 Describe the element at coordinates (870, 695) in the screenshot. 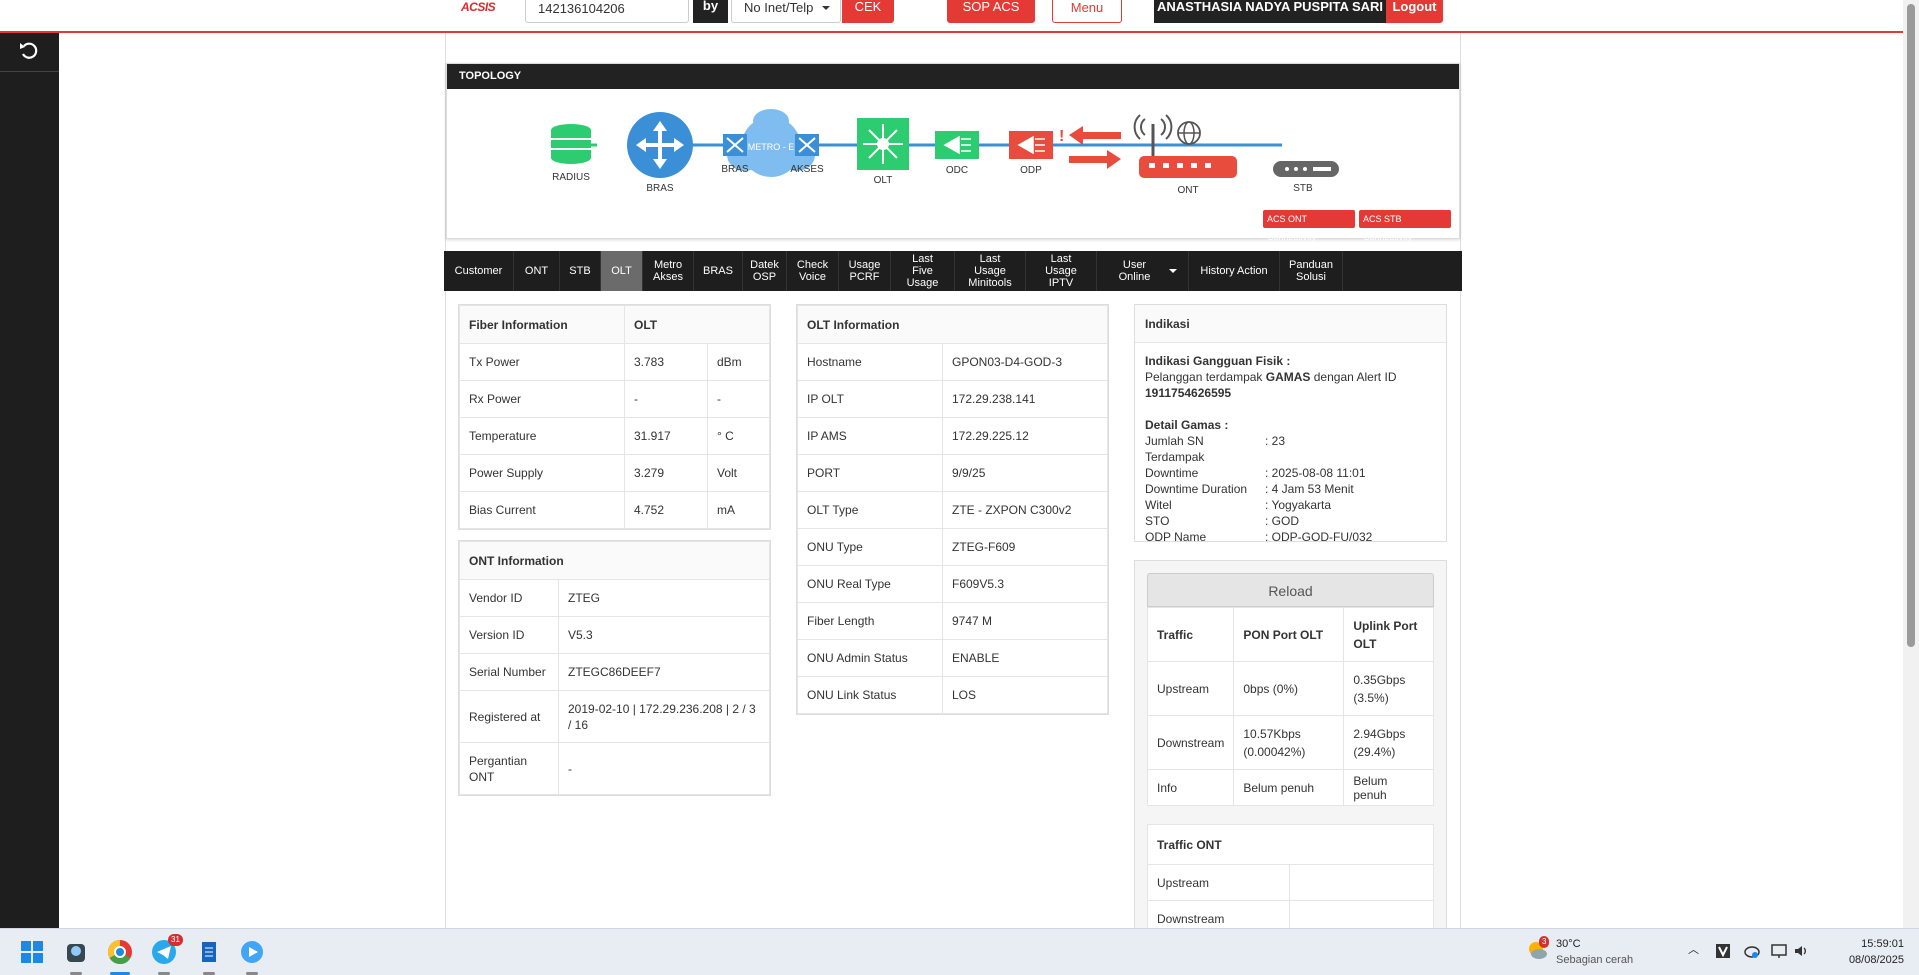

I see `olt-label: ONU Link Status` at that location.